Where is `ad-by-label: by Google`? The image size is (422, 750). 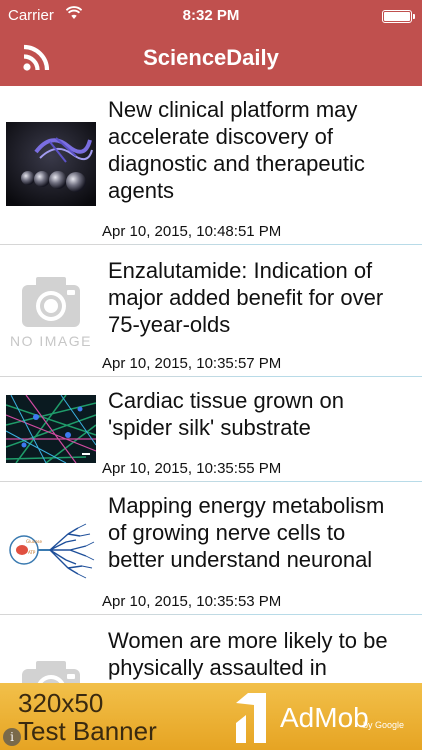
ad-by-label: by Google is located at coordinates (384, 725).